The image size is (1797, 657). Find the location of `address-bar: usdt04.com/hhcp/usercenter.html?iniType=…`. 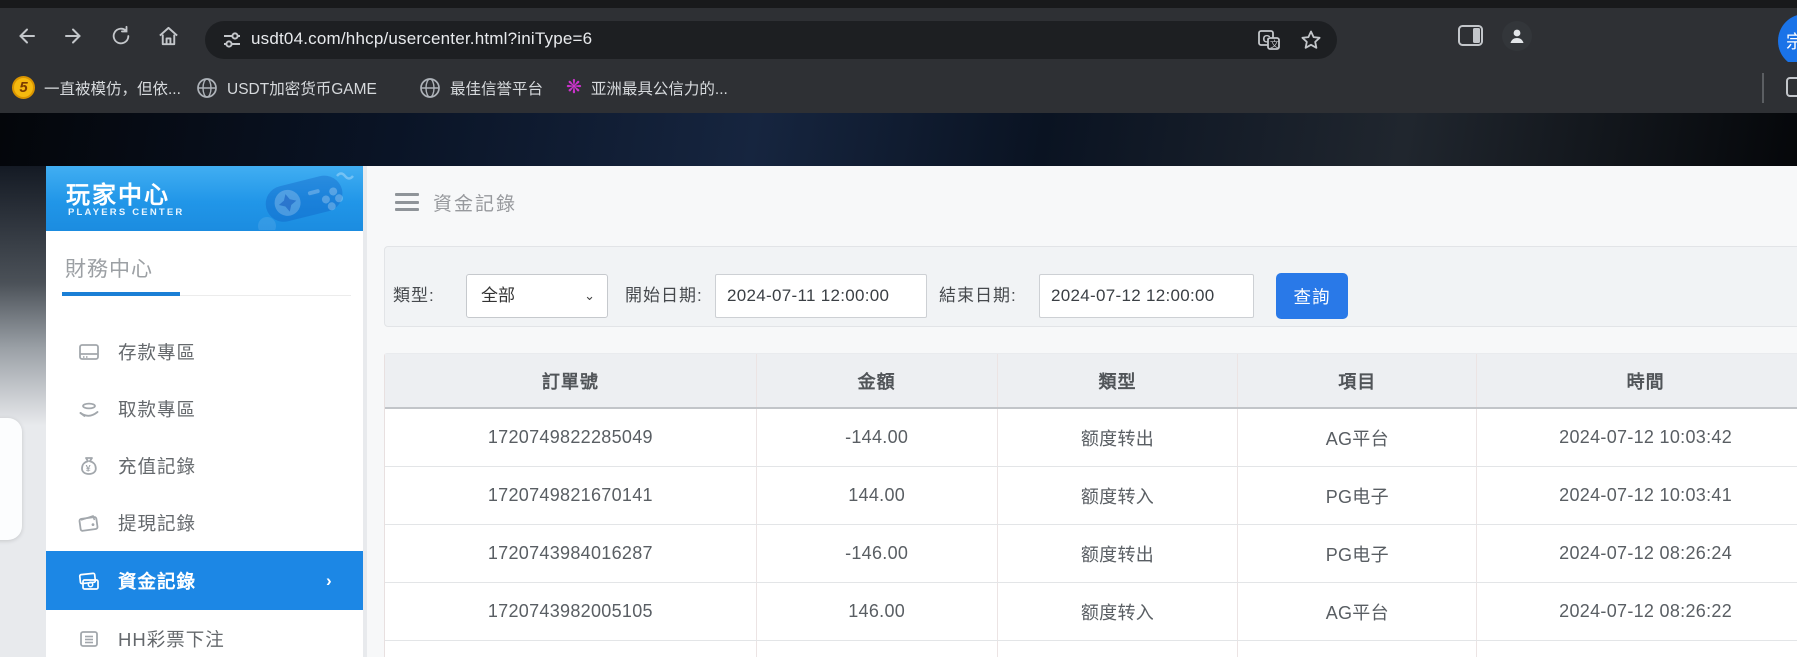

address-bar: usdt04.com/hhcp/usercenter.html?iniType=… is located at coordinates (771, 40).